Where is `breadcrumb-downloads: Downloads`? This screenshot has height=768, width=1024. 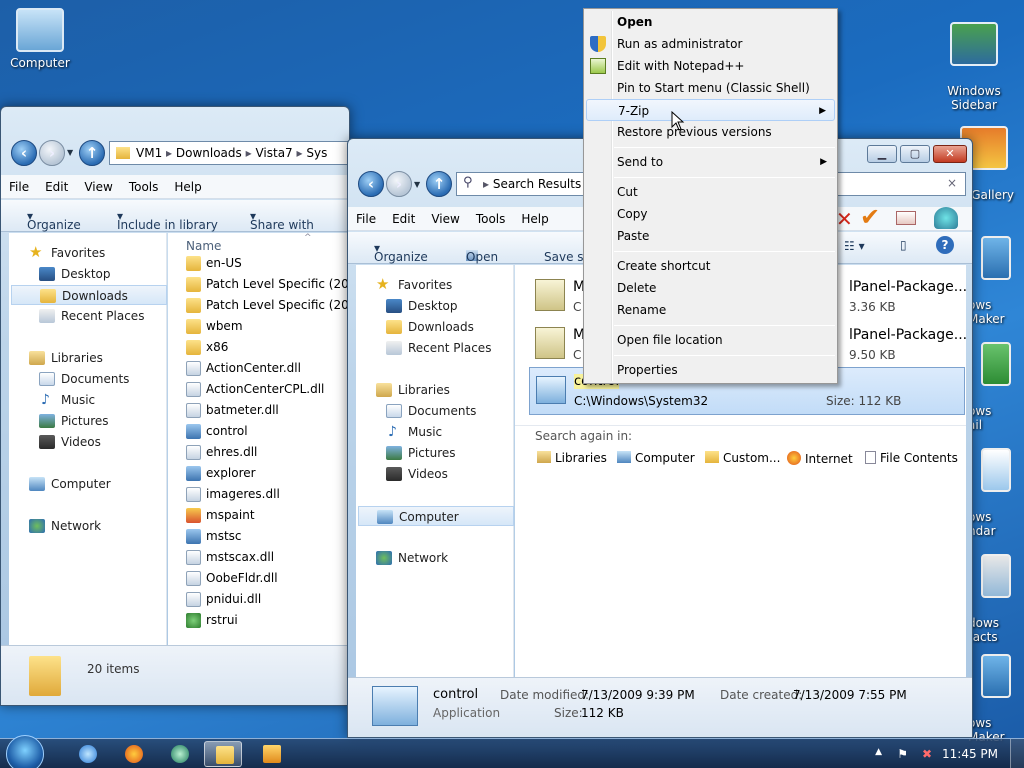 breadcrumb-downloads: Downloads is located at coordinates (209, 153).